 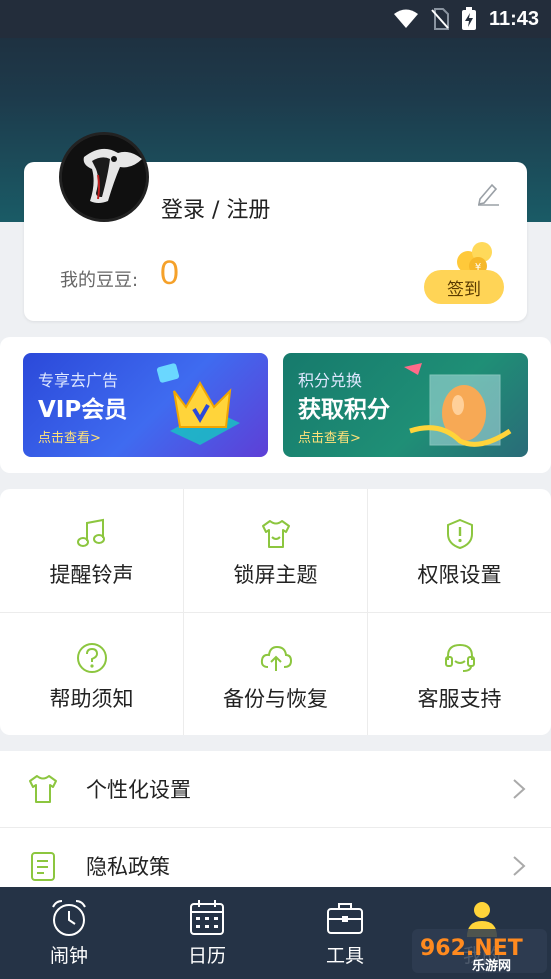 What do you see at coordinates (128, 867) in the screenshot?
I see `list-item-label: 隐私政策` at bounding box center [128, 867].